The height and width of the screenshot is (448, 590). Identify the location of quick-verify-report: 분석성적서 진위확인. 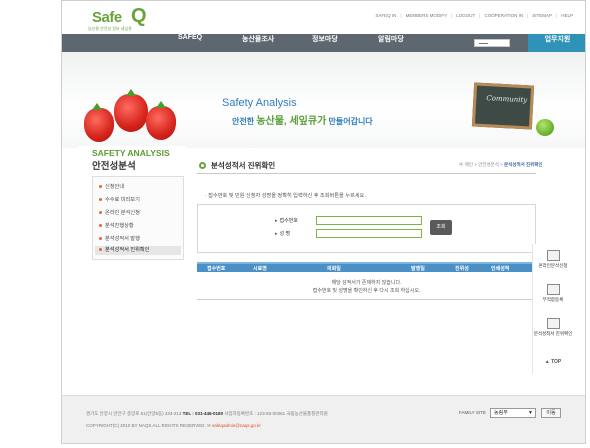
(553, 327).